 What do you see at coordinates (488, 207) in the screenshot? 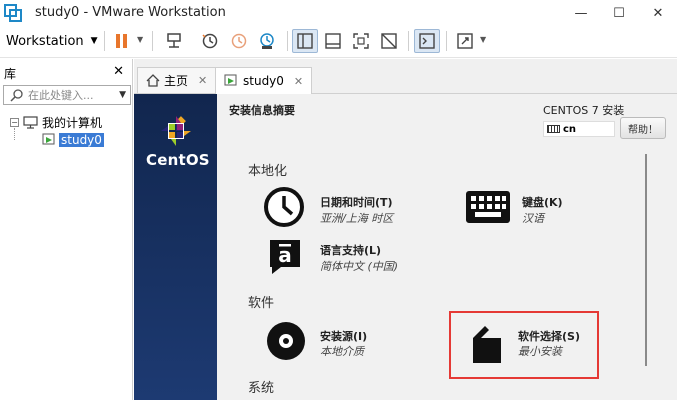
I see `keyboard-icon` at bounding box center [488, 207].